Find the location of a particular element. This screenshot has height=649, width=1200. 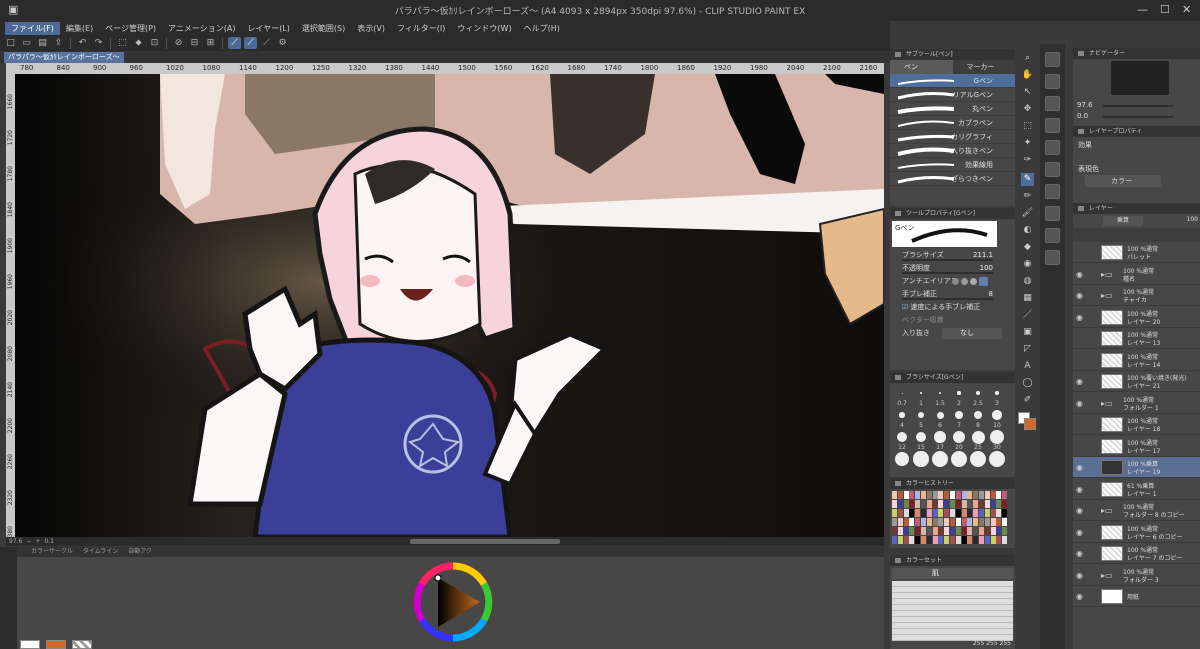

stabilization-slider is located at coordinates (947, 299).